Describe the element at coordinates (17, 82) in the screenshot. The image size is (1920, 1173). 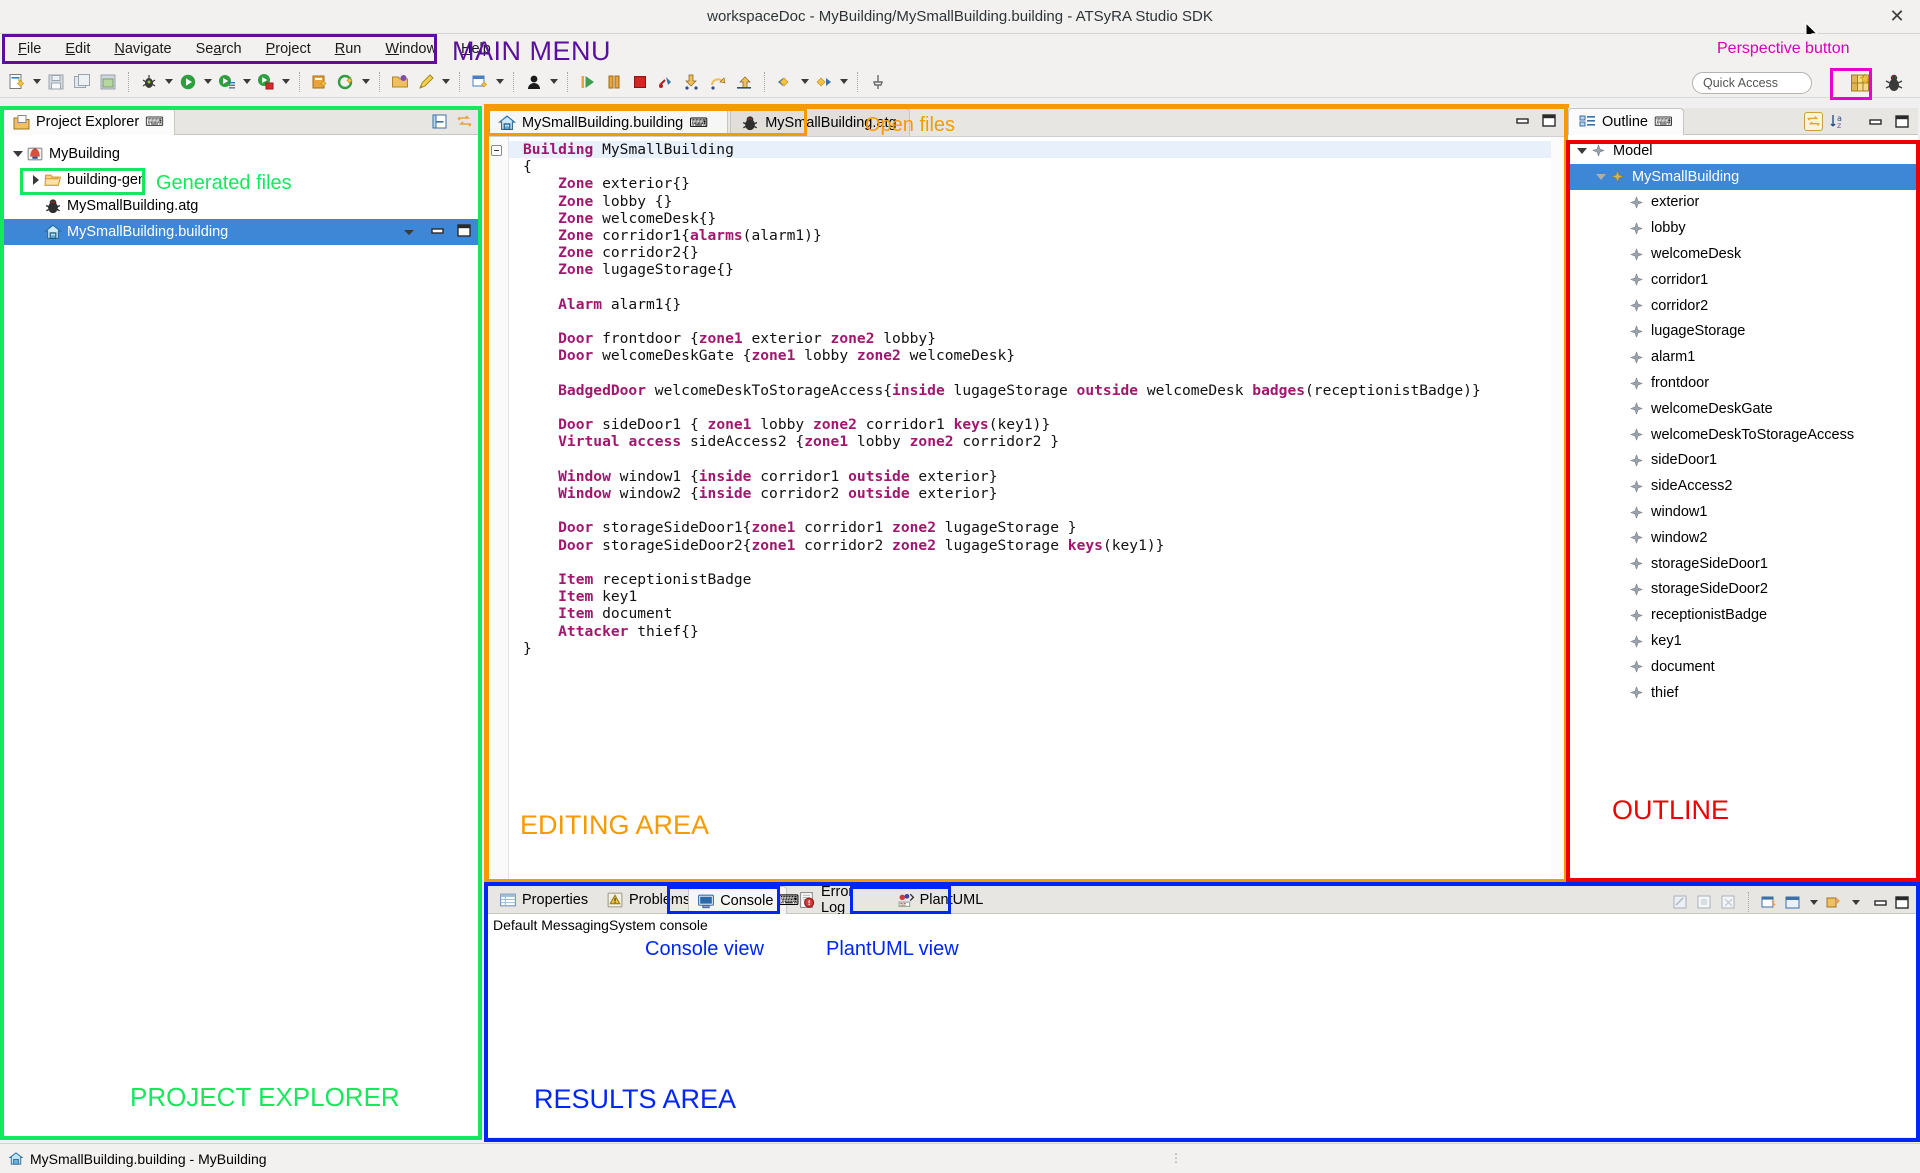
I see `new-icon` at that location.